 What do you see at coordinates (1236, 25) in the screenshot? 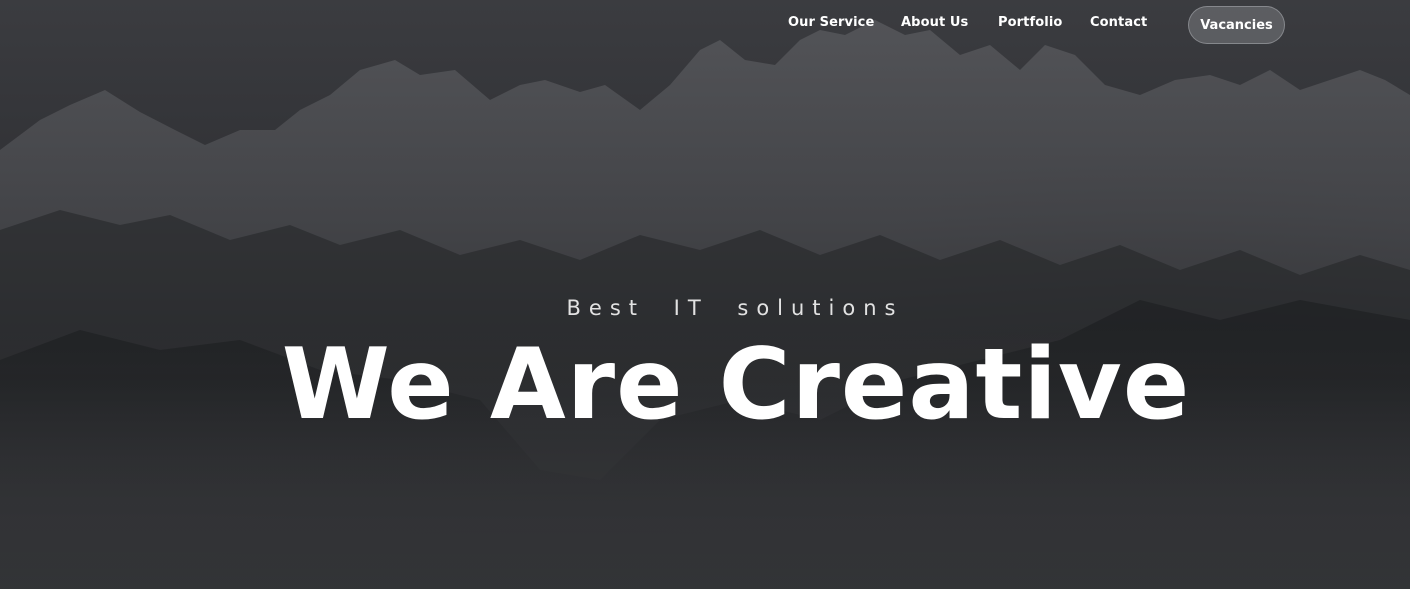
I see `vacancies-button: Vacancies` at bounding box center [1236, 25].